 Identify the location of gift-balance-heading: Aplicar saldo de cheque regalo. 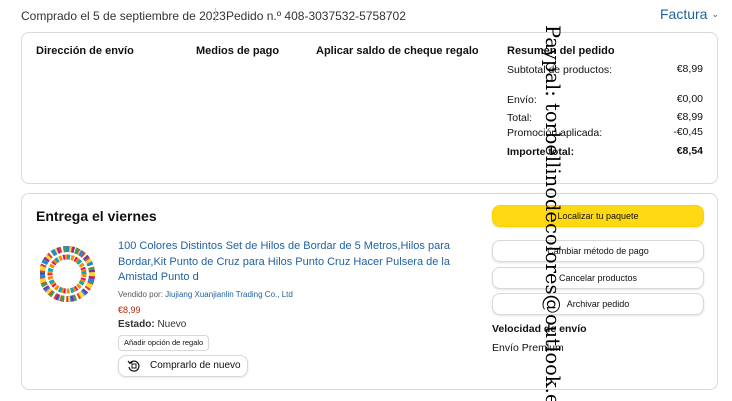
(397, 51).